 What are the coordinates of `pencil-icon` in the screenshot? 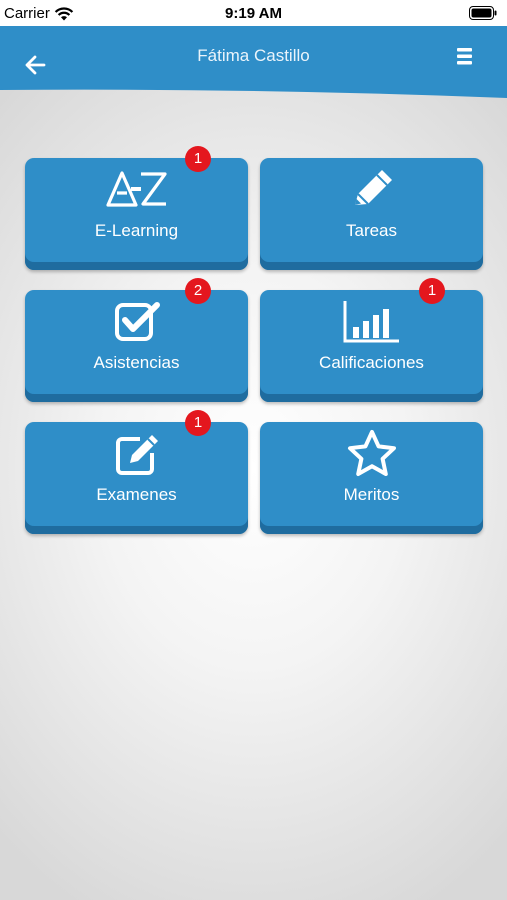 It's located at (373, 187).